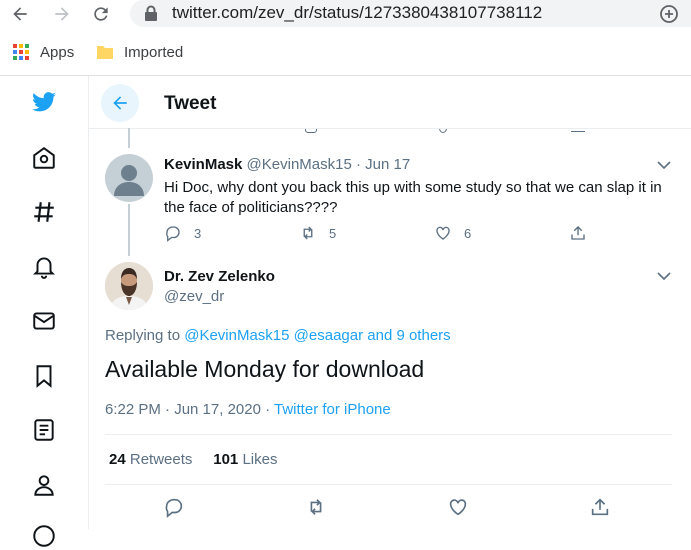 This screenshot has height=550, width=691. I want to click on bookmark-label: Apps, so click(57, 52).